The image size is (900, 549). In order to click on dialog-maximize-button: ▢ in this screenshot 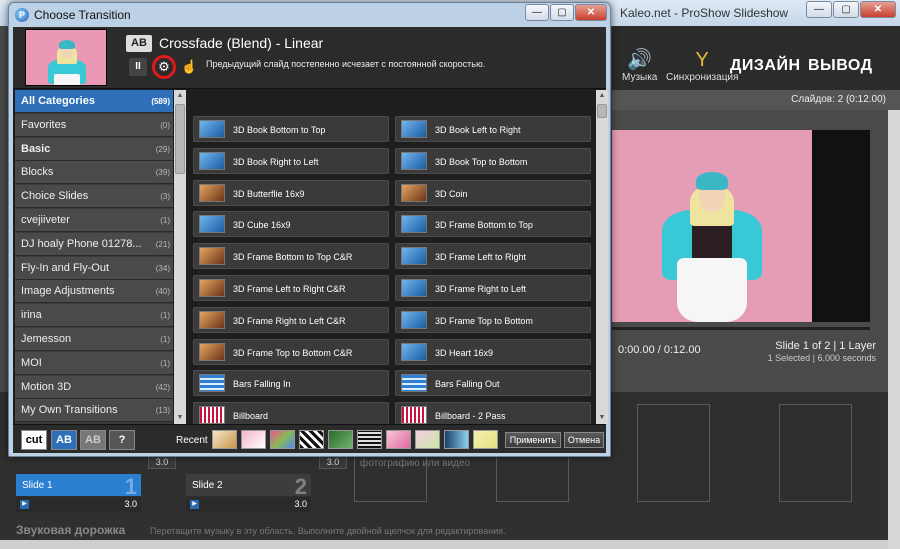, I will do `click(562, 12)`.